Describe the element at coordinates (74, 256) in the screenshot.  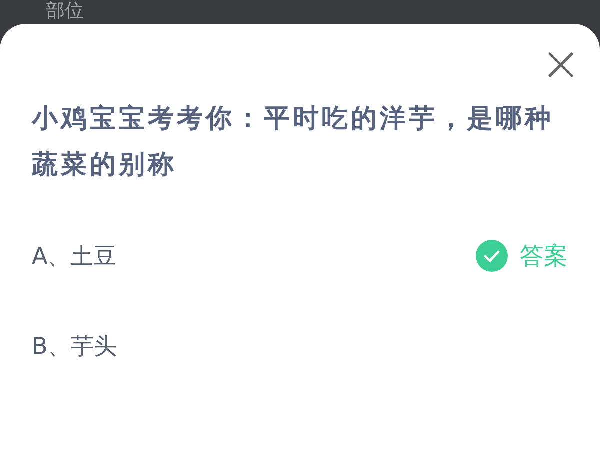
I see `answer-option: A、土豆` at that location.